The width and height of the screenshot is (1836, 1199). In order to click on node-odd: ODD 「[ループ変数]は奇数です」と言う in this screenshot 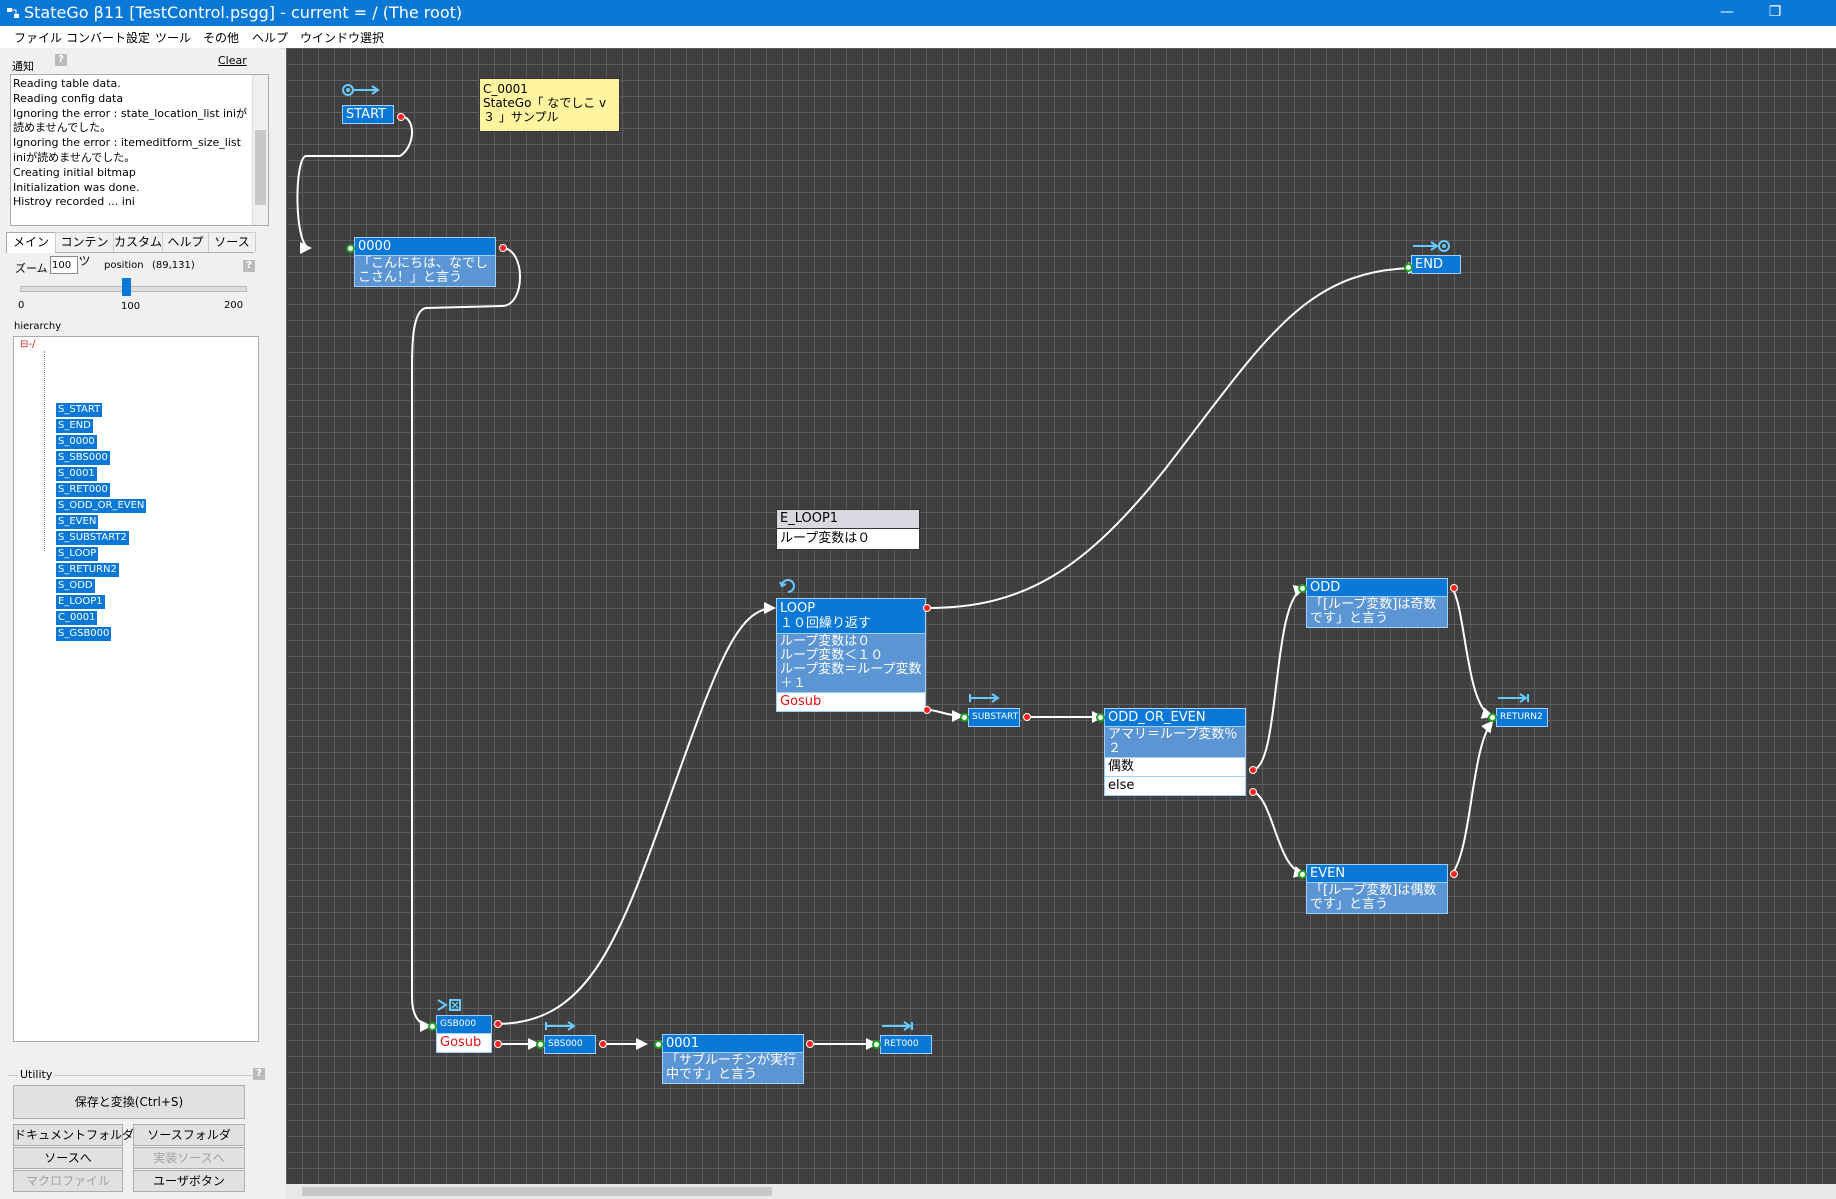, I will do `click(1377, 603)`.